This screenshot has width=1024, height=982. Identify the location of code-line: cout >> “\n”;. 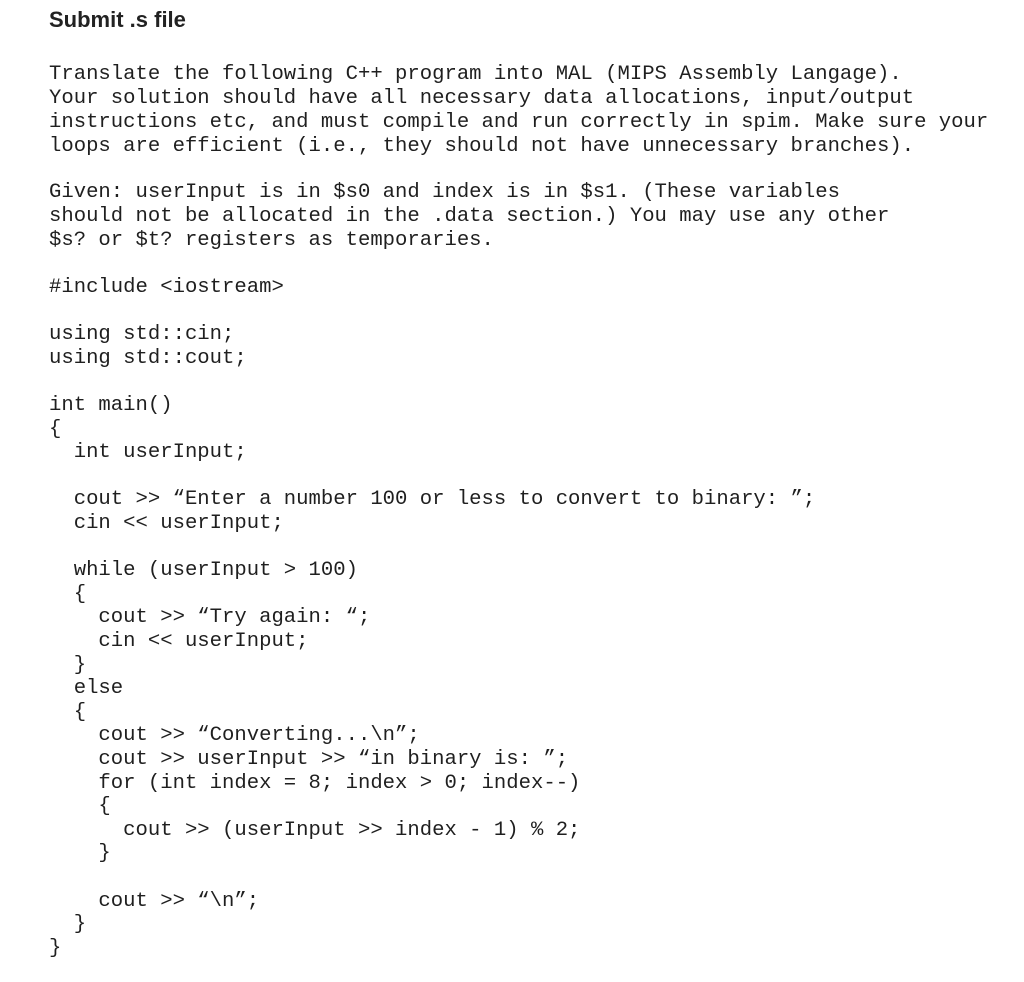
(154, 901).